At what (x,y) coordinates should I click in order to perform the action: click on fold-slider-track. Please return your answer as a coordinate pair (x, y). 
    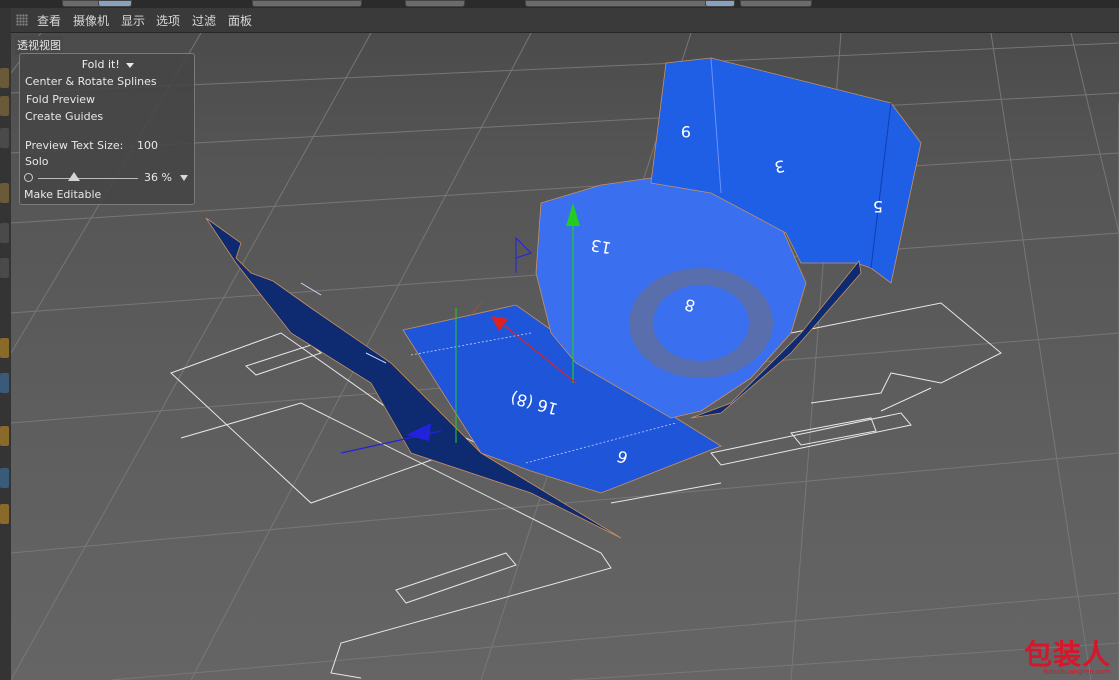
    Looking at the image, I should click on (88, 178).